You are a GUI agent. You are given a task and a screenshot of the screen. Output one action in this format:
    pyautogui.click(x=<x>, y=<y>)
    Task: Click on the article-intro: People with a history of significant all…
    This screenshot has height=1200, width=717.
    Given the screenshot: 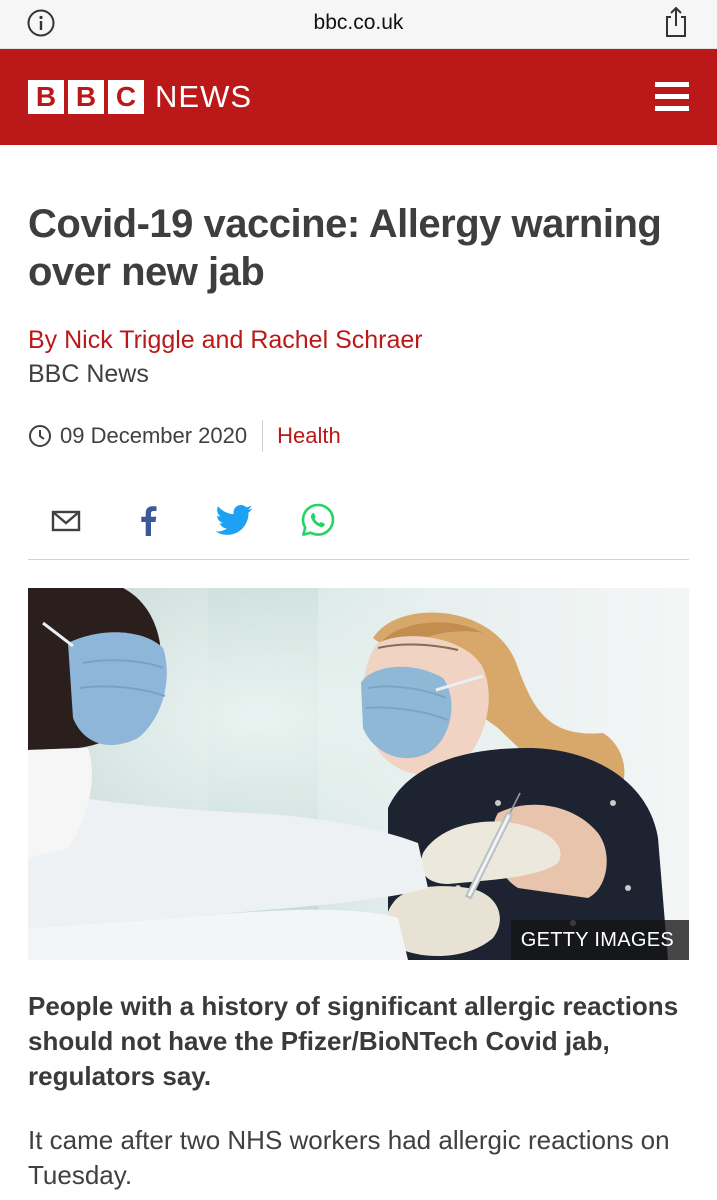 What is the action you would take?
    pyautogui.click(x=353, y=1041)
    